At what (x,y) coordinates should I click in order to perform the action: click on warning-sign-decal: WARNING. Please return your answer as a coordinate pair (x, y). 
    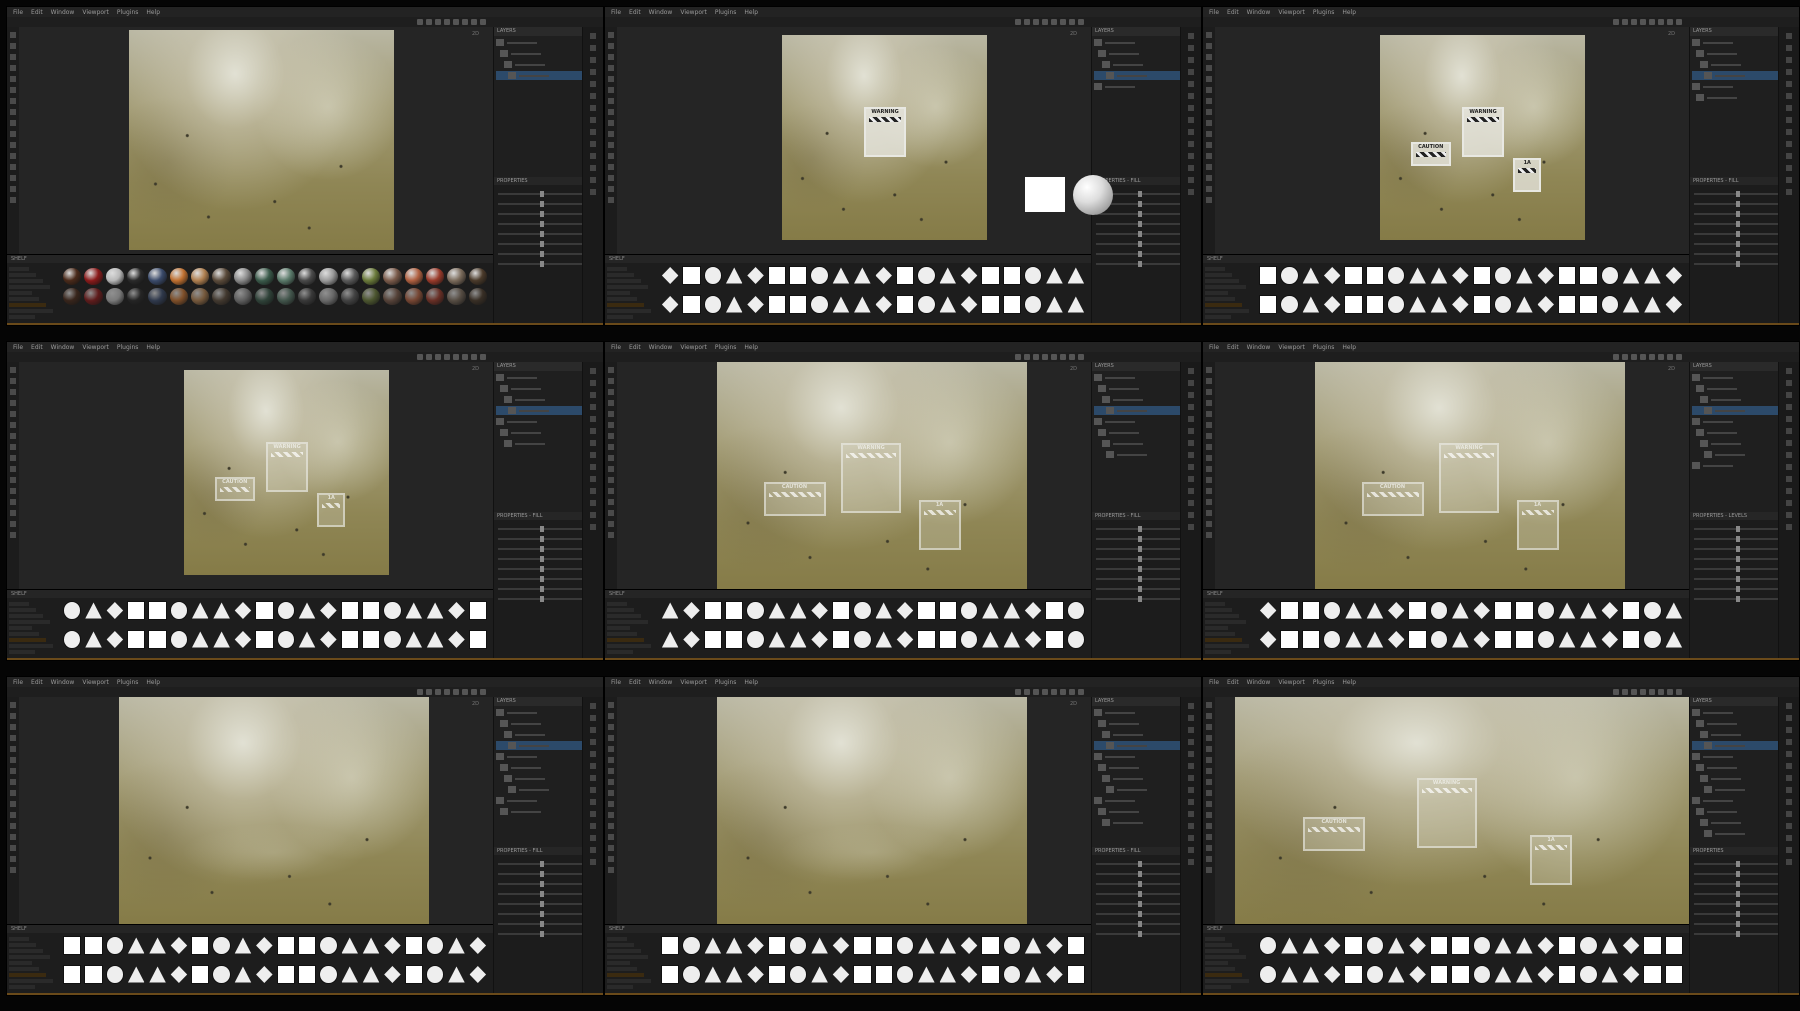
    Looking at the image, I should click on (1469, 477).